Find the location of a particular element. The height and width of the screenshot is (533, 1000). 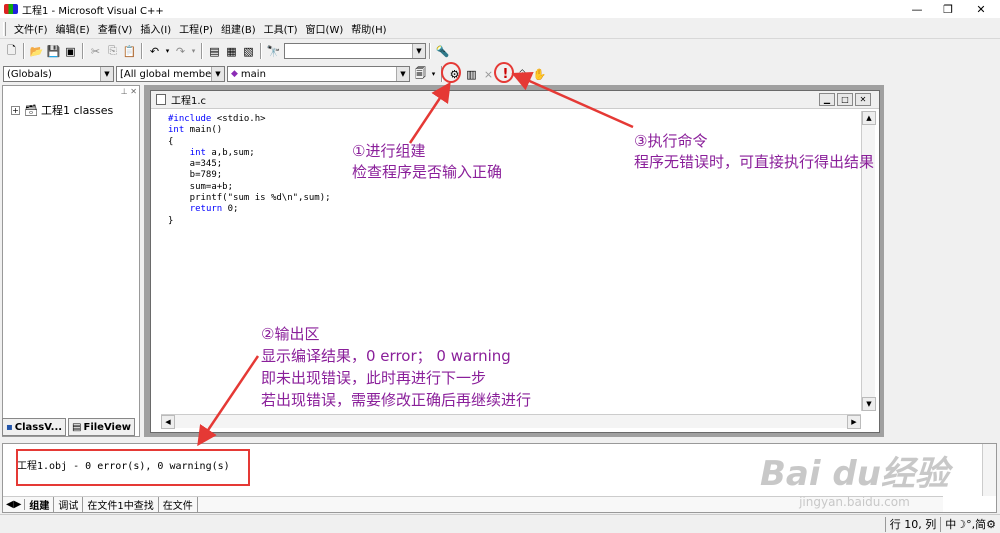

workspace-icon: ▤ is located at coordinates (214, 51).